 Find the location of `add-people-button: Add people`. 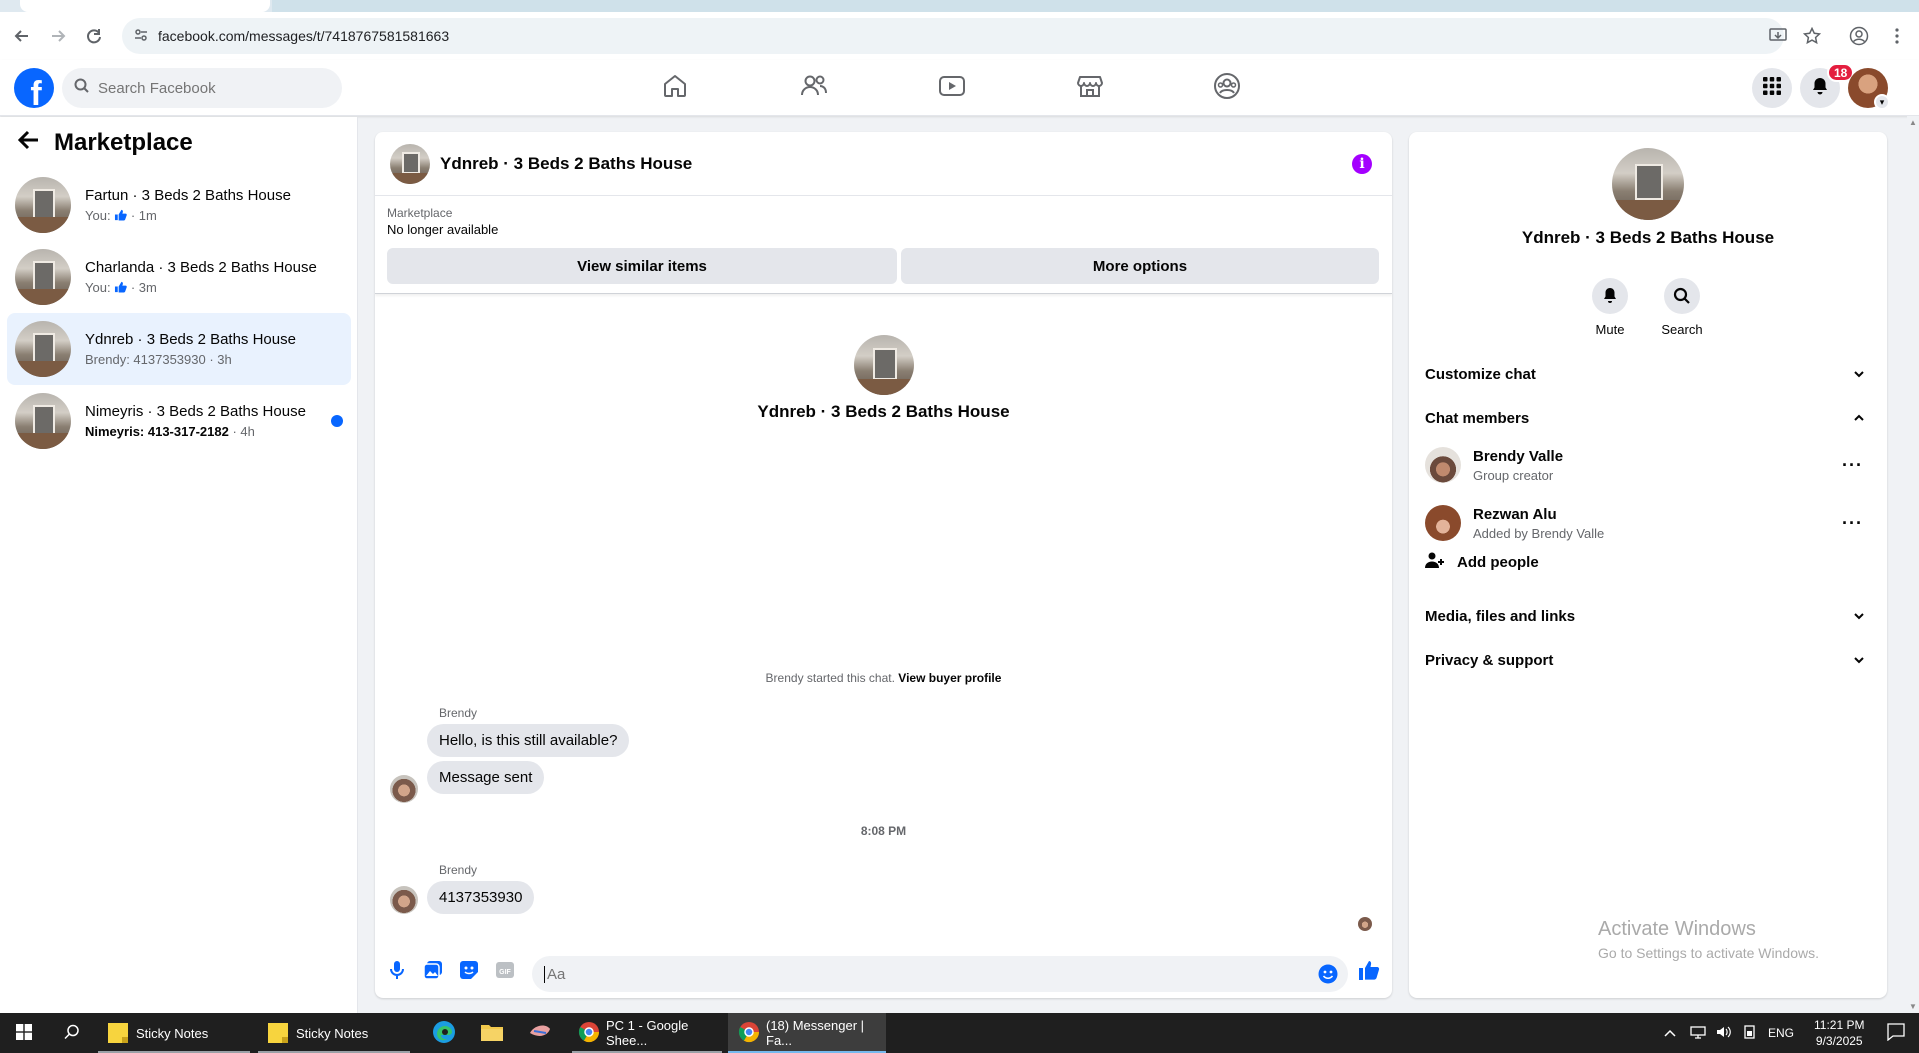

add-people-button: Add people is located at coordinates (1648, 562).